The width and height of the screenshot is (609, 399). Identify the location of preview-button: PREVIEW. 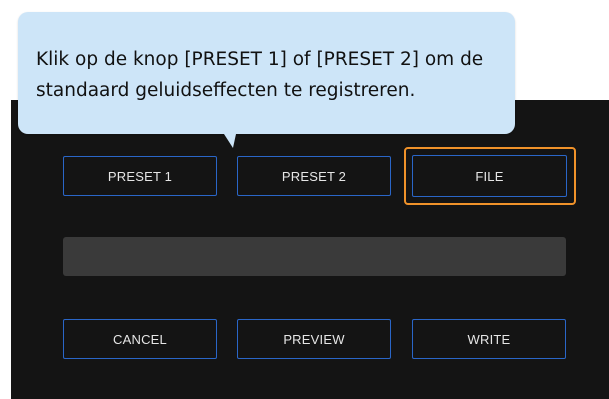
(314, 339).